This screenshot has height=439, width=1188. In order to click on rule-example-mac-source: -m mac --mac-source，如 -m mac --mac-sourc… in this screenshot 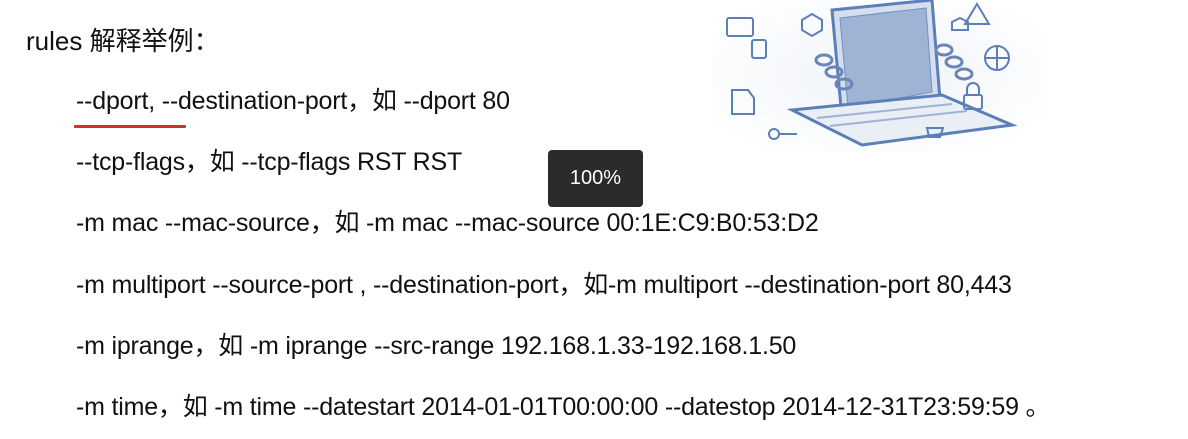, I will do `click(447, 223)`.